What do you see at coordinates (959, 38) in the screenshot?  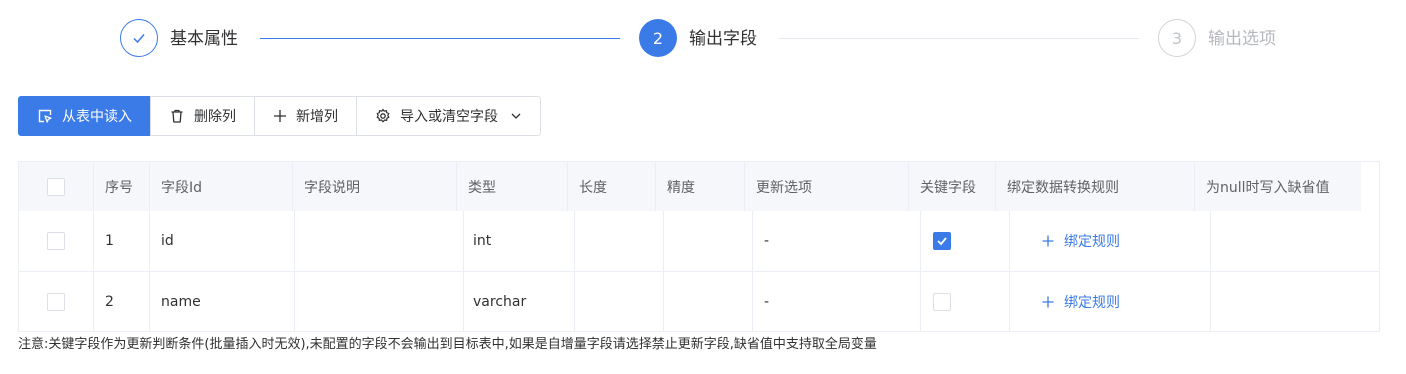 I see `step-2-connector` at bounding box center [959, 38].